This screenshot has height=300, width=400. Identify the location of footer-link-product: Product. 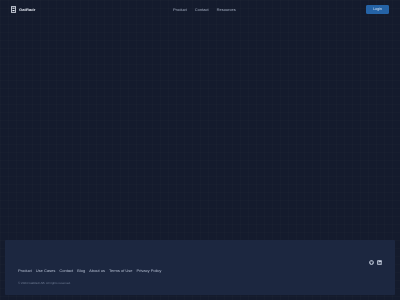
(25, 270).